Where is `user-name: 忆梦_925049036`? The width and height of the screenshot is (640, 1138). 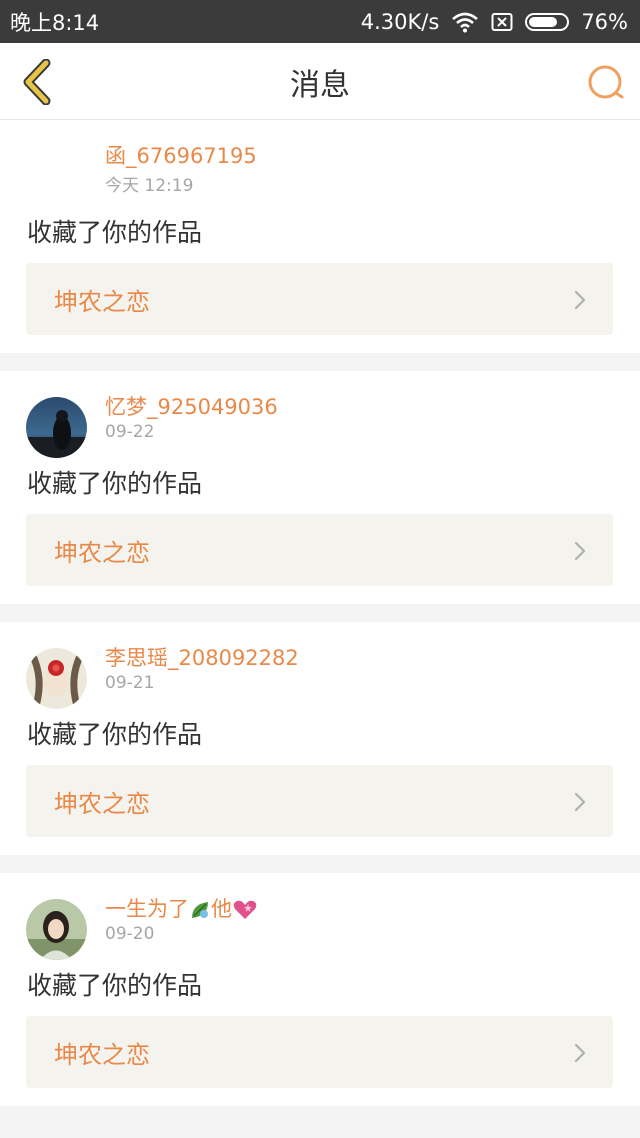
user-name: 忆梦_925049036 is located at coordinates (191, 406).